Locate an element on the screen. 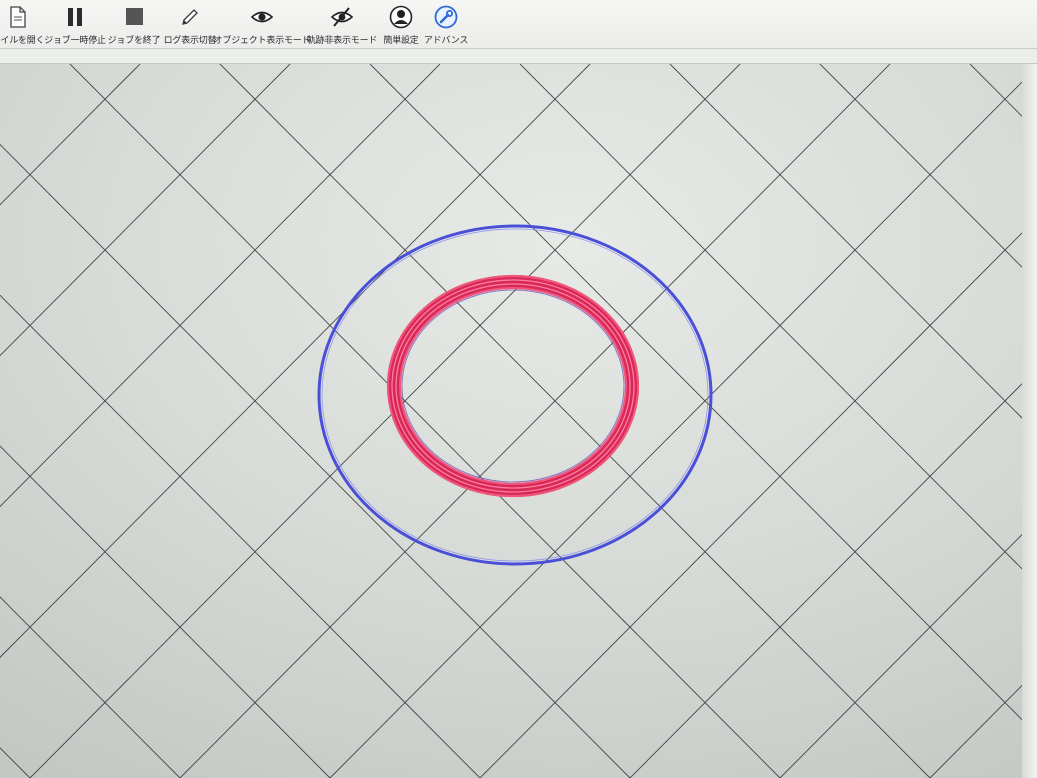 The image size is (1037, 778). object-view-mode-button: オブジェクト表示モード is located at coordinates (262, 26).